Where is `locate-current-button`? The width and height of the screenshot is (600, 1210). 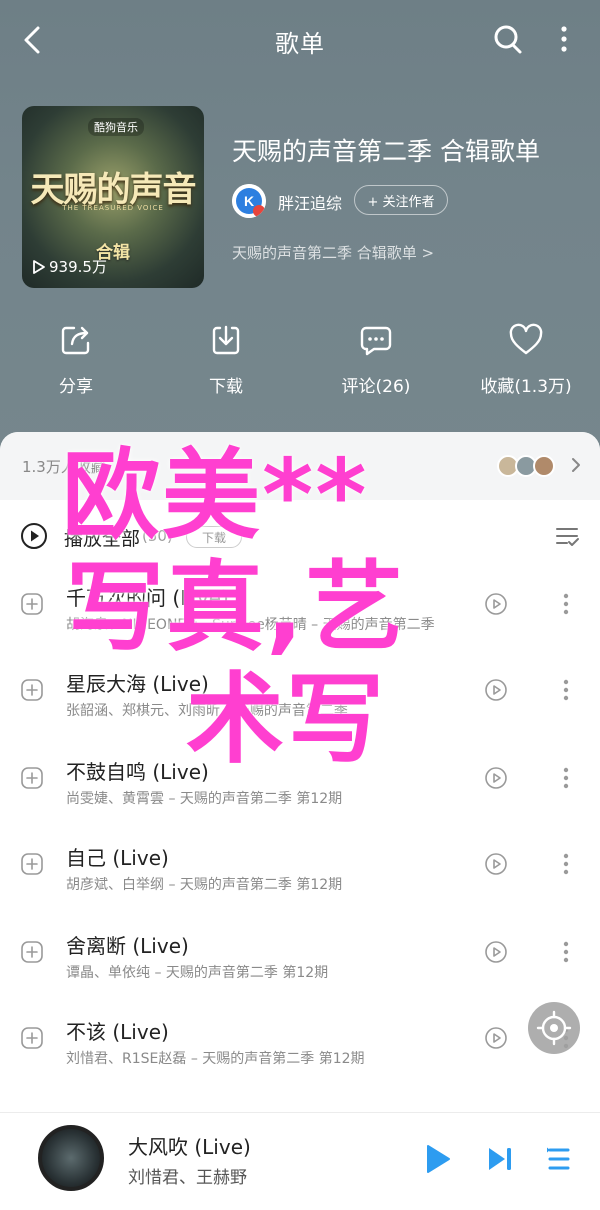
locate-current-button is located at coordinates (554, 1028).